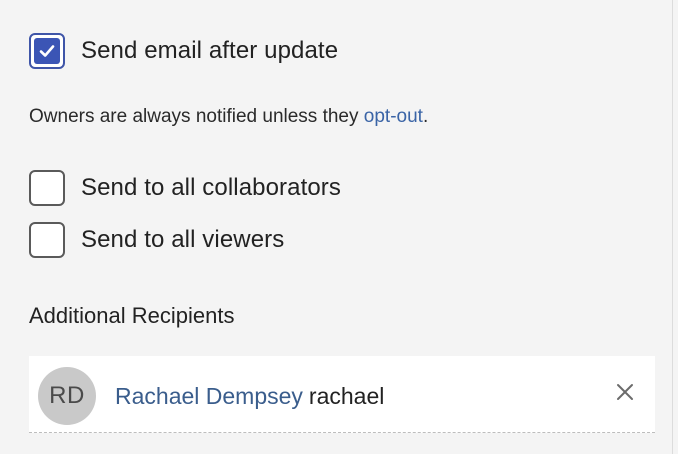 This screenshot has height=454, width=678. What do you see at coordinates (425, 116) in the screenshot?
I see `notice-suffix: .` at bounding box center [425, 116].